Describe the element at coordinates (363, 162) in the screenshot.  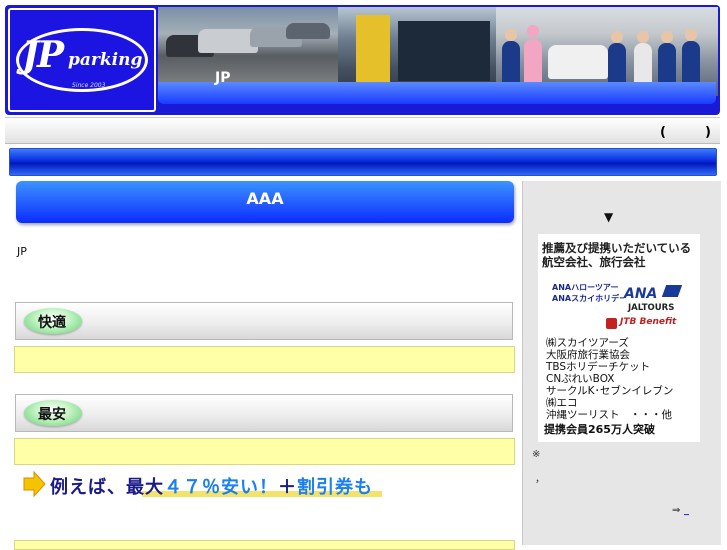
I see `nav-bar` at that location.